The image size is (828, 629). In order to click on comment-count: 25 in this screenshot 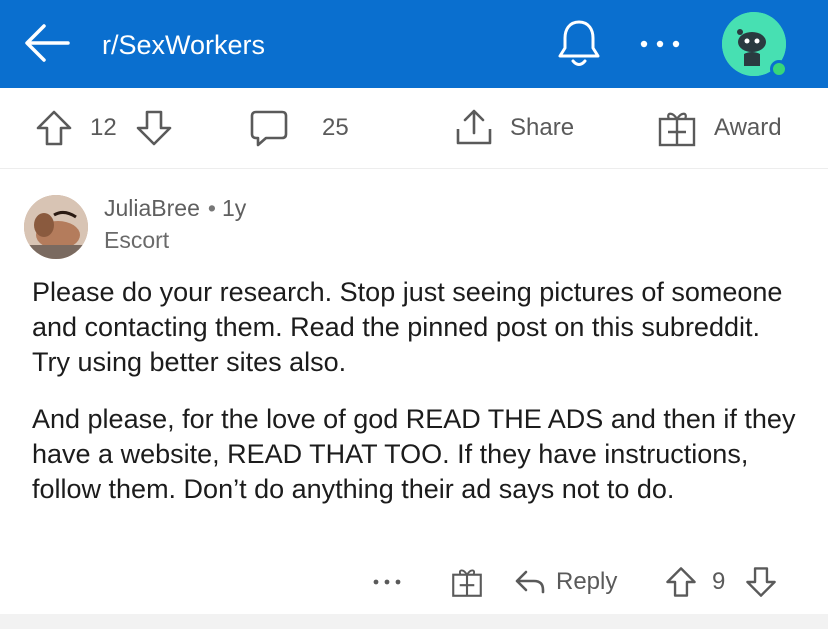, I will do `click(335, 127)`.